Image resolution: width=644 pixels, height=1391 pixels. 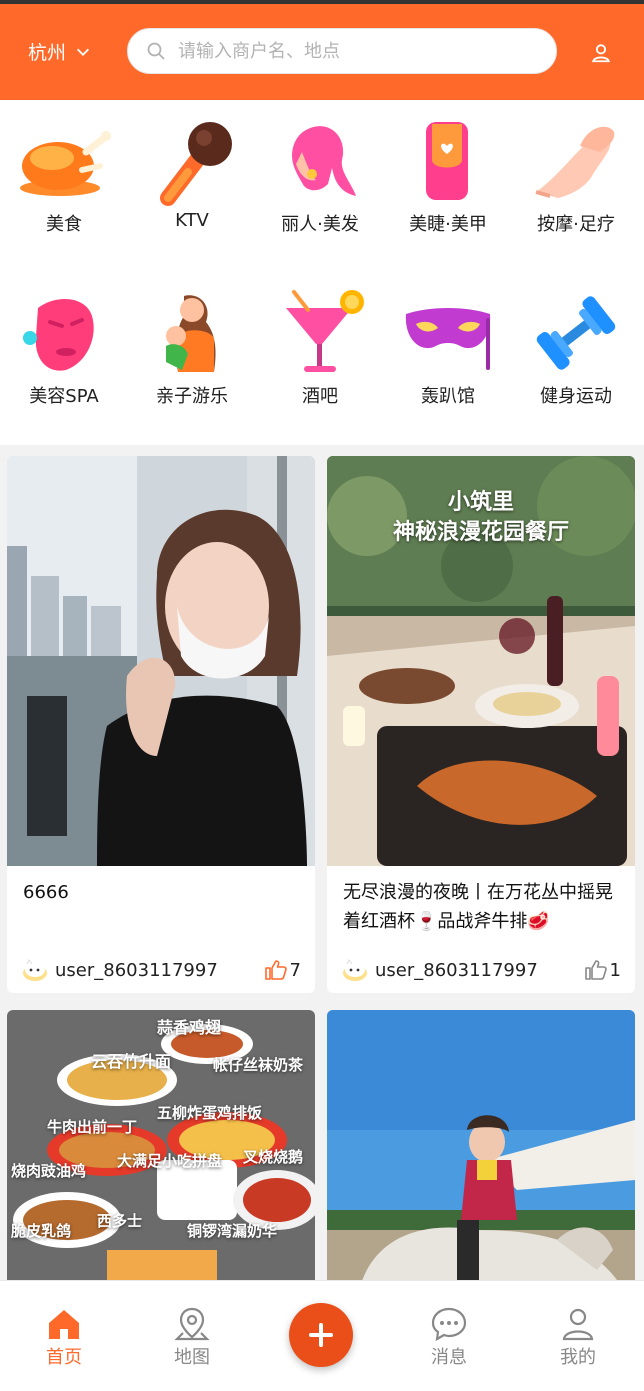 I want to click on tab-label: 消息, so click(x=449, y=1357).